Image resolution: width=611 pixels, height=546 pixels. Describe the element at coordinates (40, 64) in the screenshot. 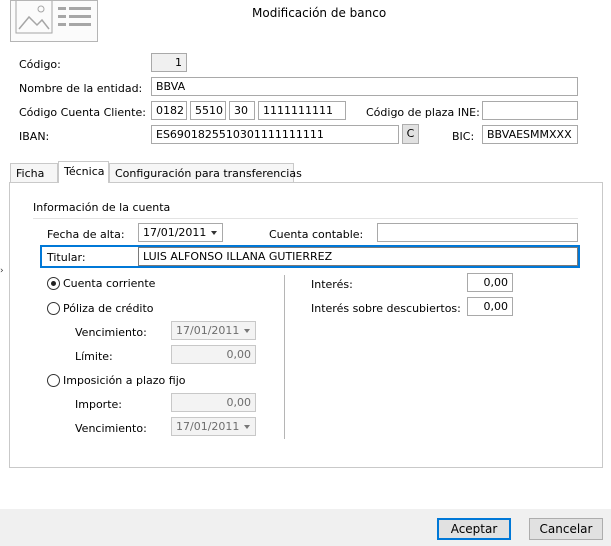

I see `codigo-label: Código:` at that location.